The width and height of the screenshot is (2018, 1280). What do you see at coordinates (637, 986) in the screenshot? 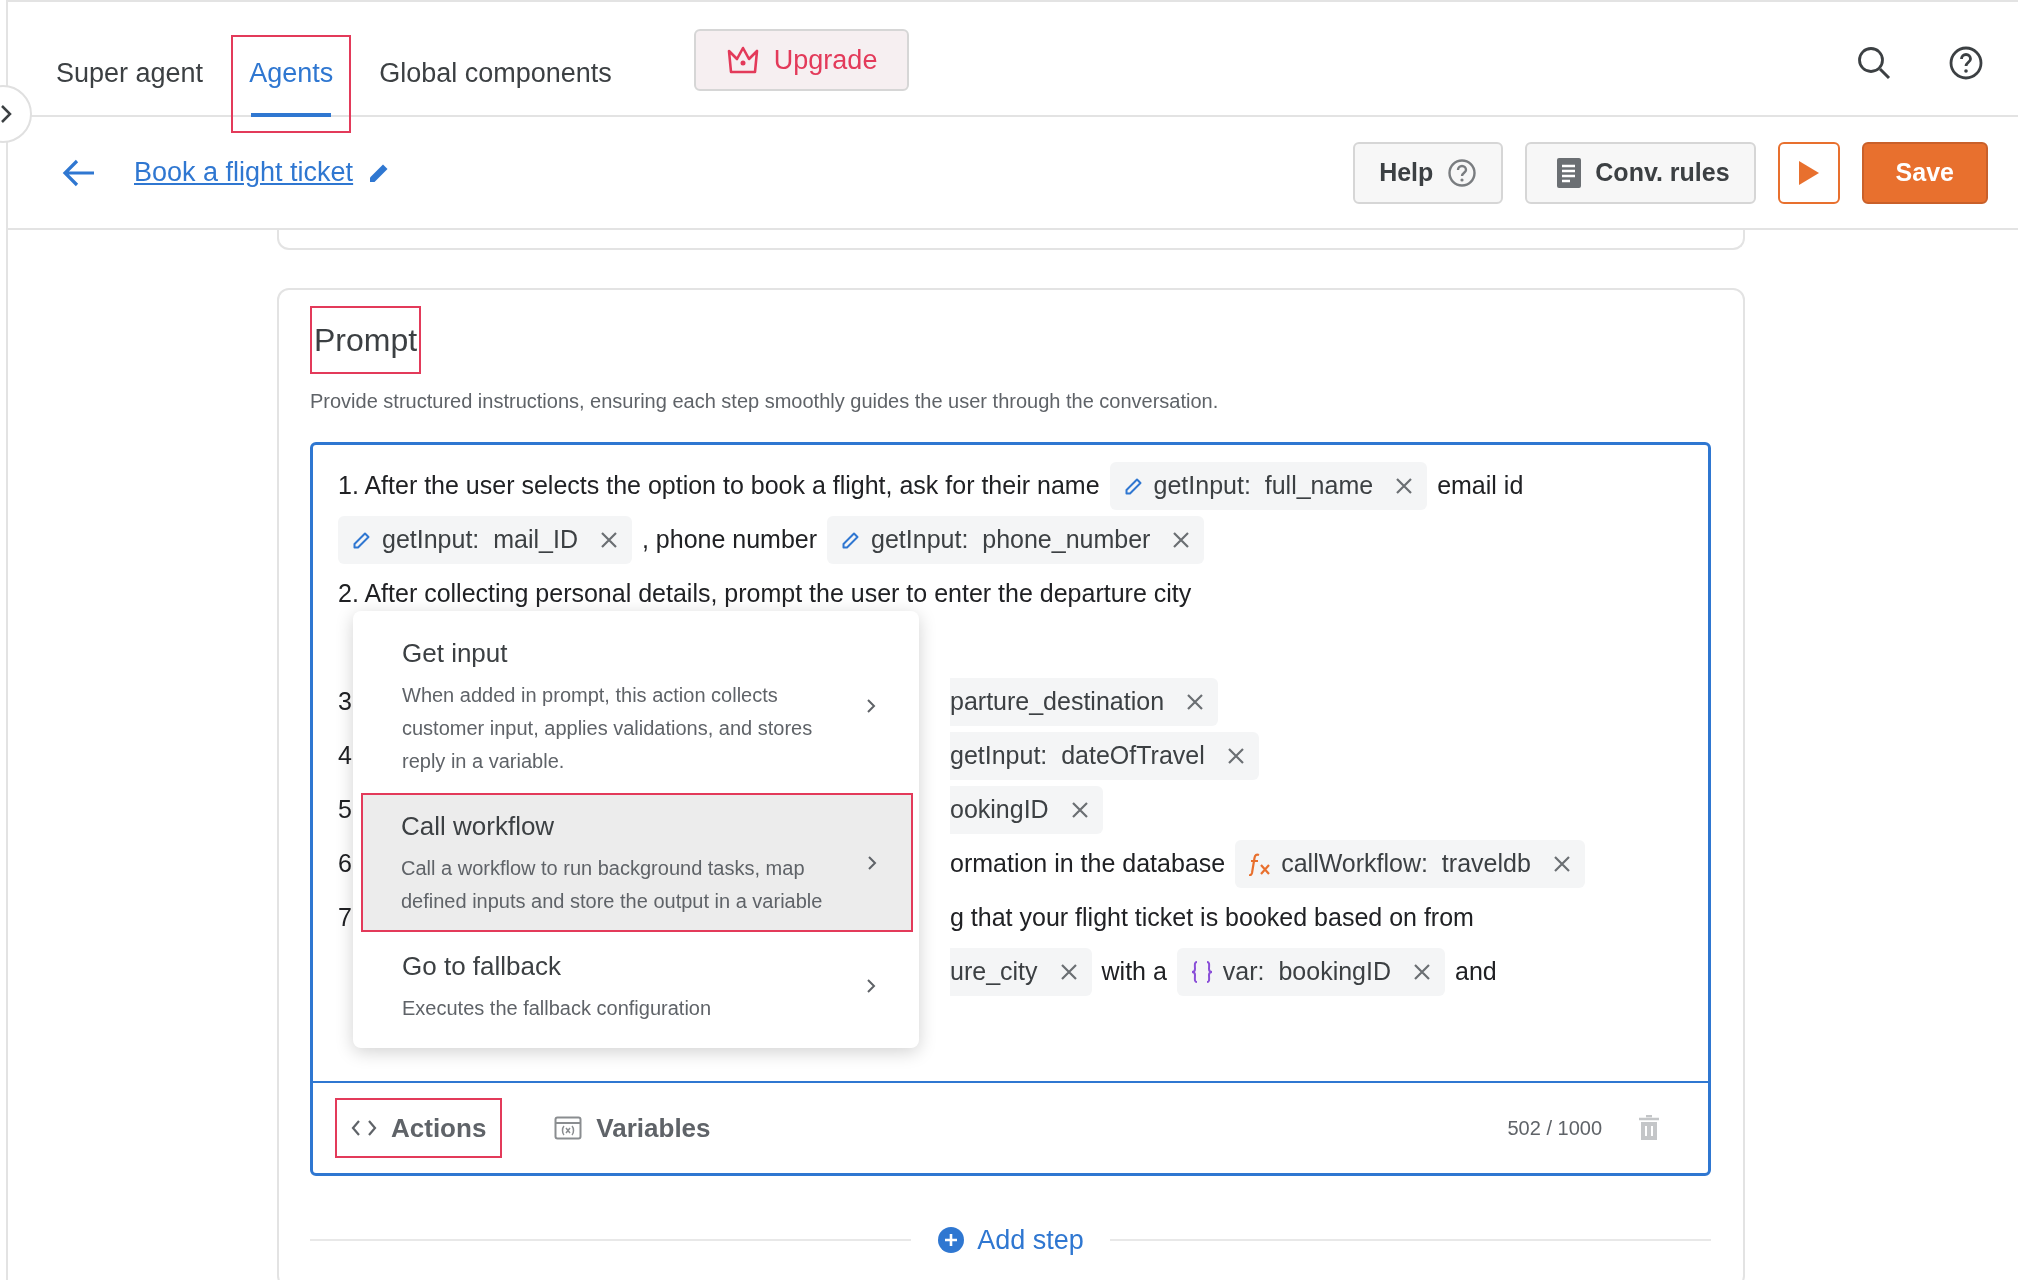
I see `menu-item: Go to fallback Executes the fallback configuration` at bounding box center [637, 986].